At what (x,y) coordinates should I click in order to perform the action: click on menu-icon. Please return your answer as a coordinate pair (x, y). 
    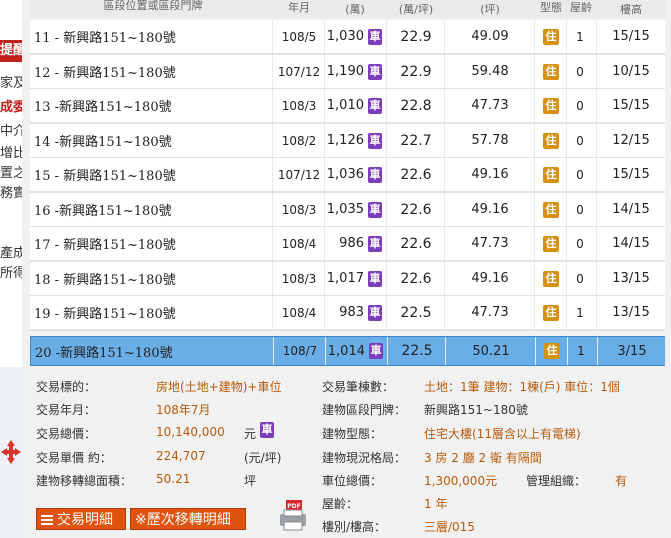
    Looking at the image, I should click on (47, 520).